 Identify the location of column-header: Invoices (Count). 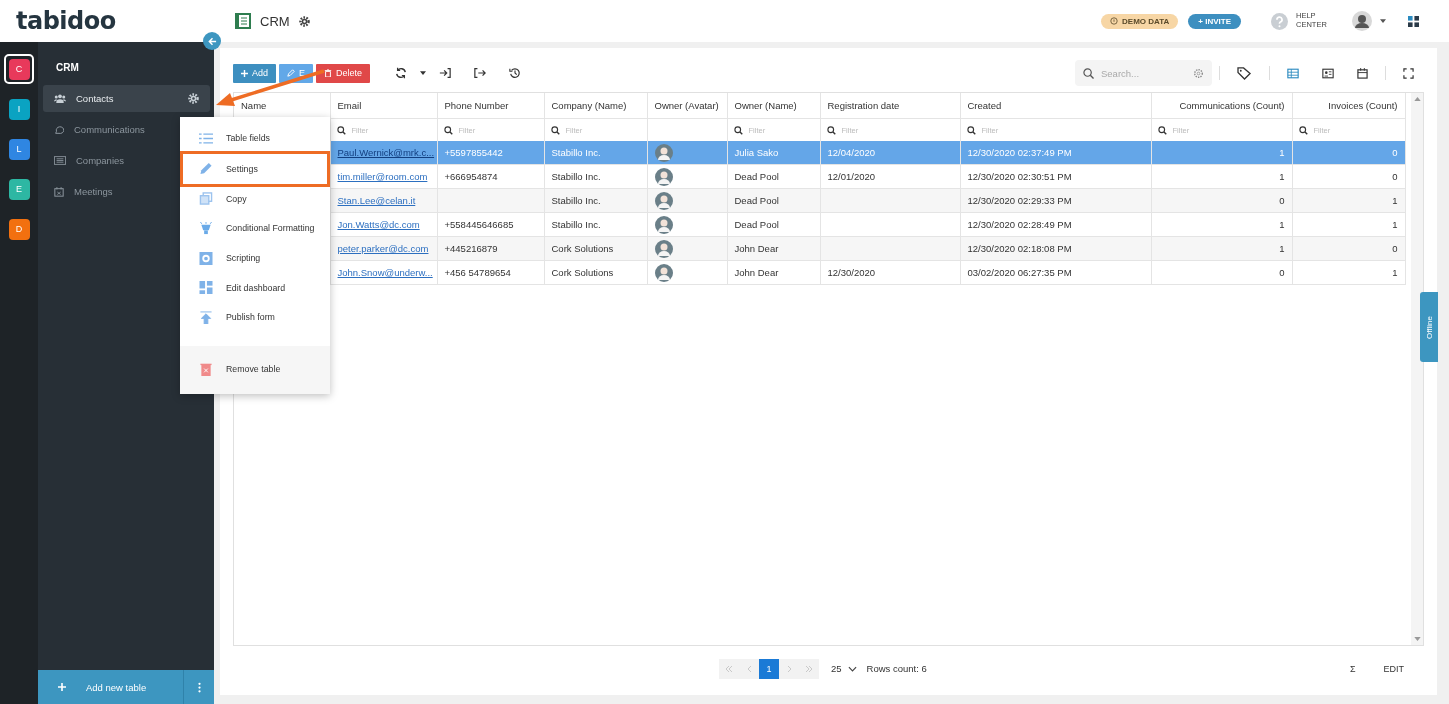
(1348, 106).